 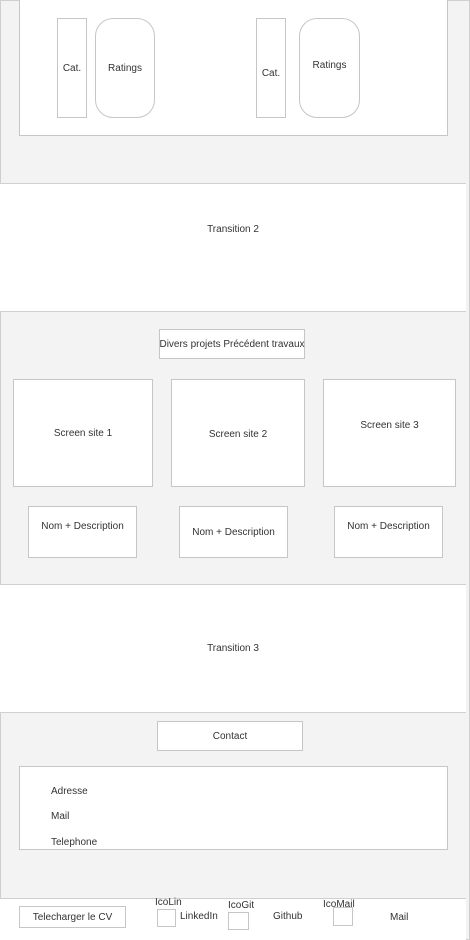 I want to click on projects-header: Divers projets Précédent travaux, so click(x=232, y=344).